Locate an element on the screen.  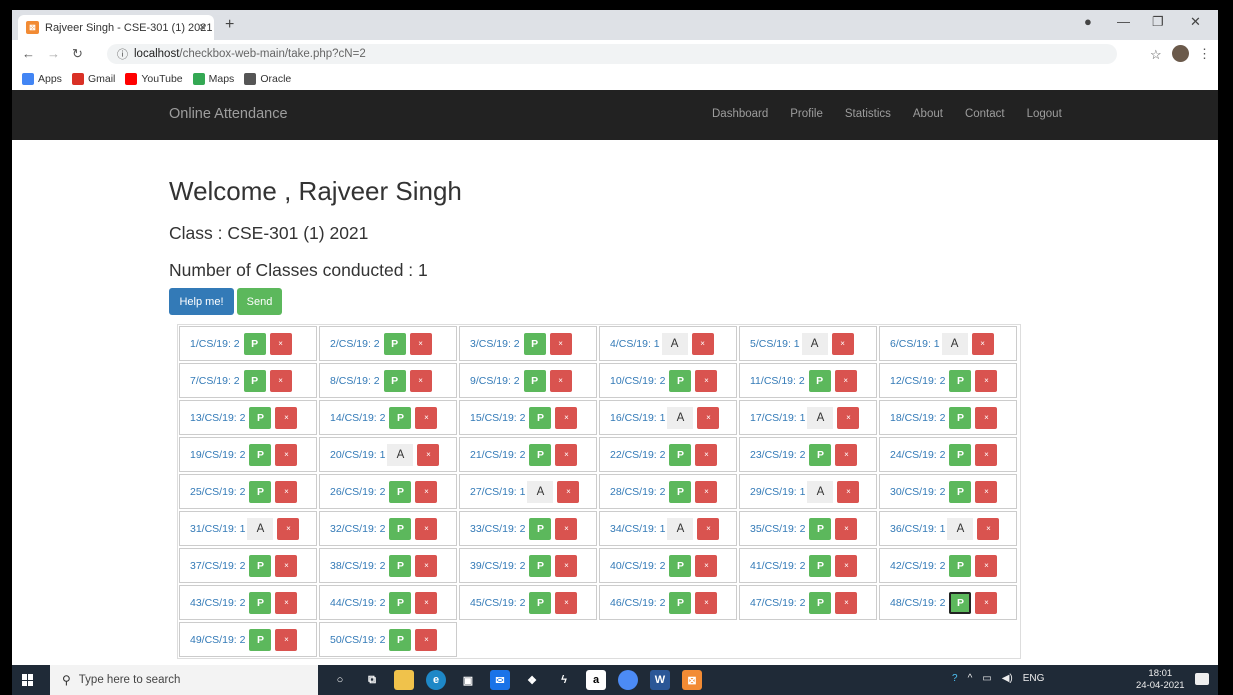
help-tray-icon: ? is located at coordinates (955, 678).